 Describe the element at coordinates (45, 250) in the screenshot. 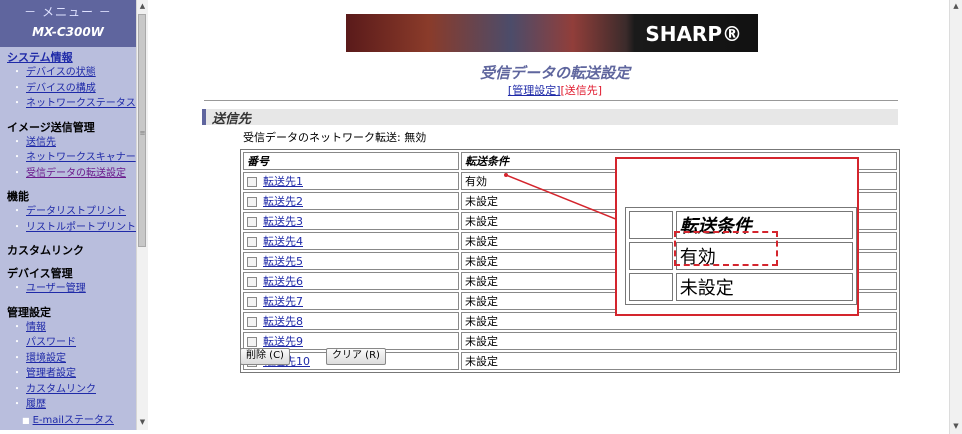

I see `sidebar-section-title: カスタムリンク` at that location.